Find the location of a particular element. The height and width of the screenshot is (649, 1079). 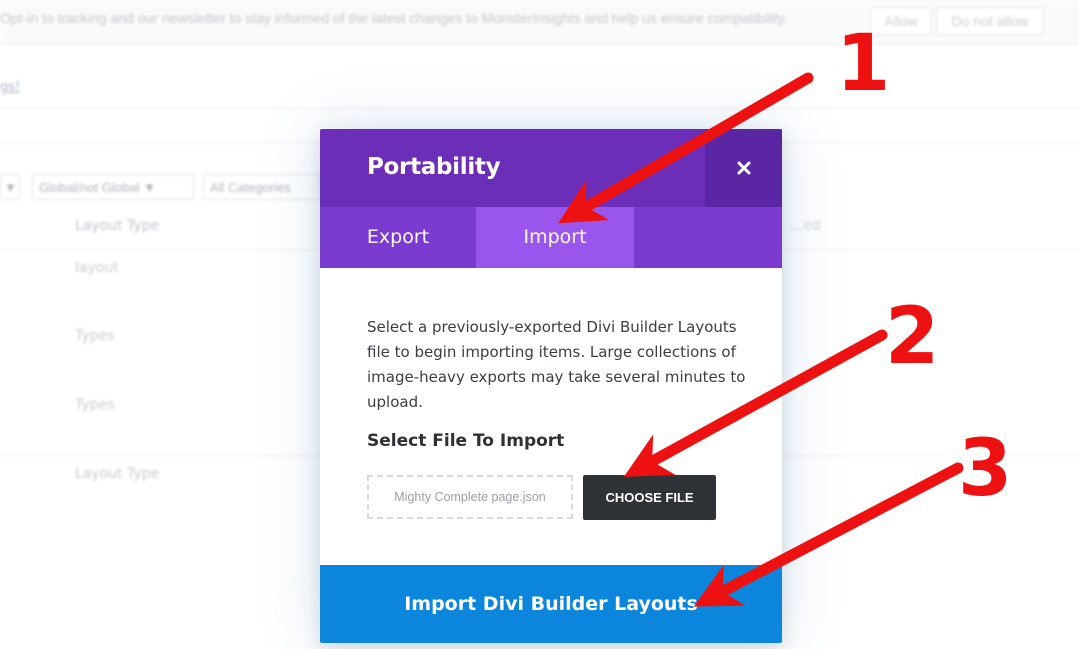

categories-filter-dropdown: All Categories is located at coordinates (261, 187).